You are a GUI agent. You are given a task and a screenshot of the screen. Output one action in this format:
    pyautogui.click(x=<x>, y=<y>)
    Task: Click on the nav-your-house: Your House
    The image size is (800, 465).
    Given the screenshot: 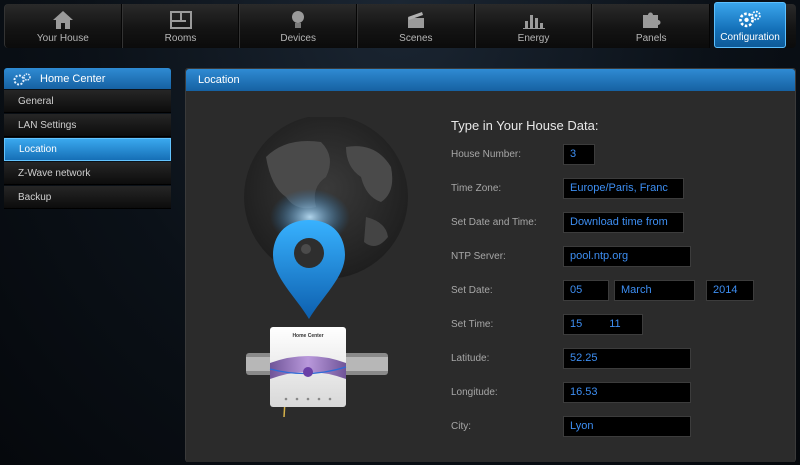 What is the action you would take?
    pyautogui.click(x=63, y=26)
    